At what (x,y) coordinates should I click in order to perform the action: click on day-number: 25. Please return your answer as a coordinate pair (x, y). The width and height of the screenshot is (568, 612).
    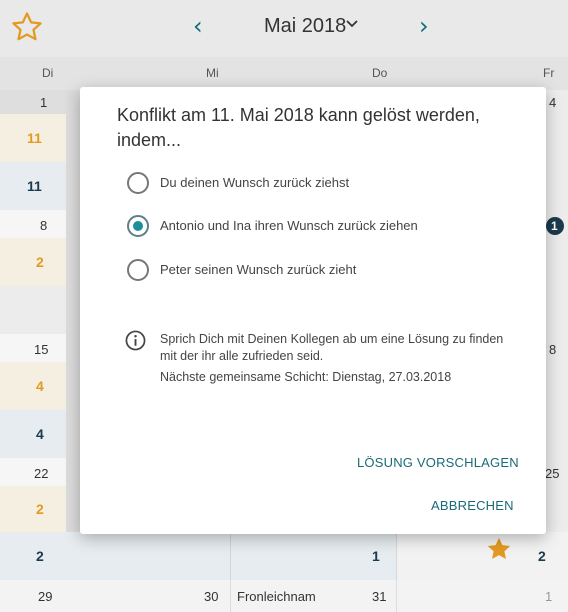
    Looking at the image, I should click on (552, 473).